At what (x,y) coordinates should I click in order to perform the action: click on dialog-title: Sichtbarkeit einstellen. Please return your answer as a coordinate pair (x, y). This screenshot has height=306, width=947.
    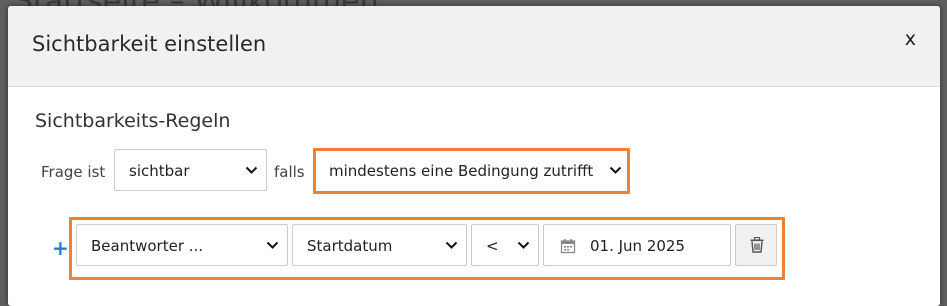
    Looking at the image, I should click on (149, 44).